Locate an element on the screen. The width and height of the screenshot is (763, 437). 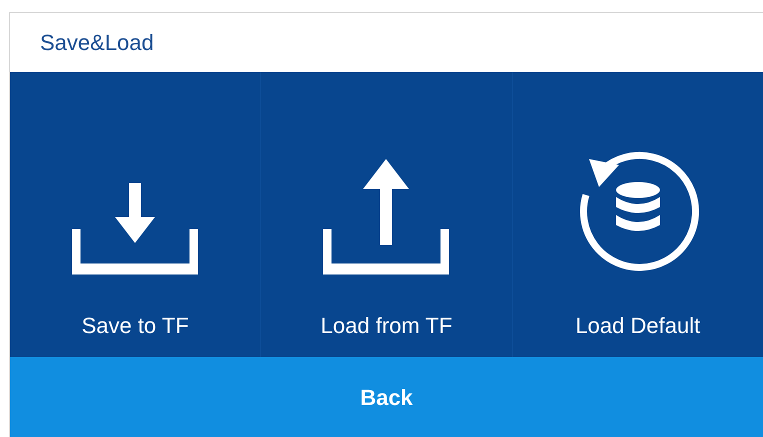
window-title: Save&Load is located at coordinates (97, 43).